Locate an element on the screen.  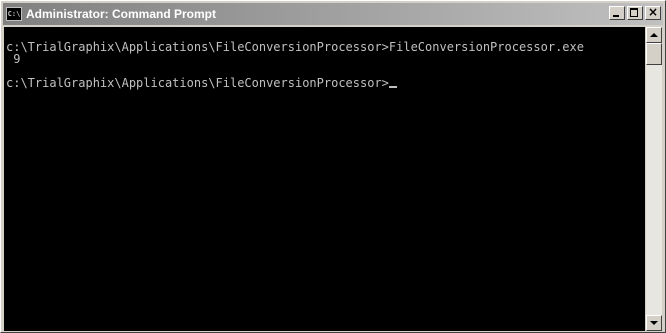
scroll-thumb is located at coordinates (654, 54).